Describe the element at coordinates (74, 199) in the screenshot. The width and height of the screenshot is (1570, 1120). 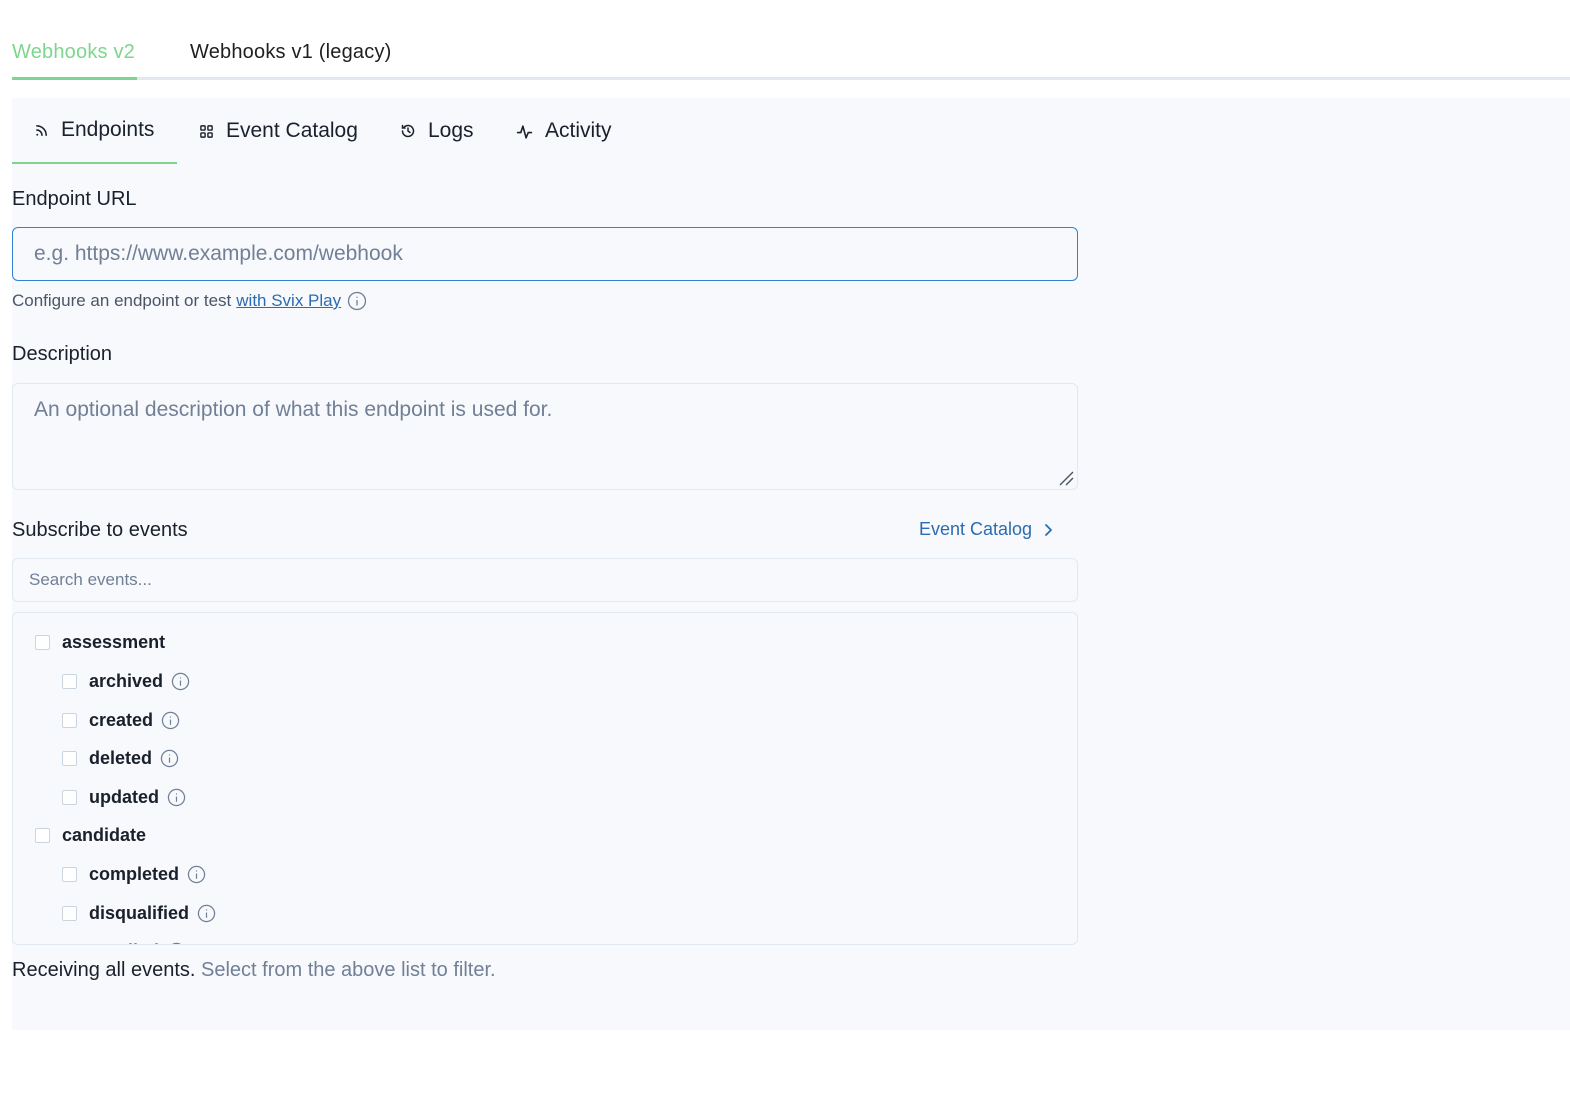
I see `endpoint-url-label: Endpoint URL` at that location.